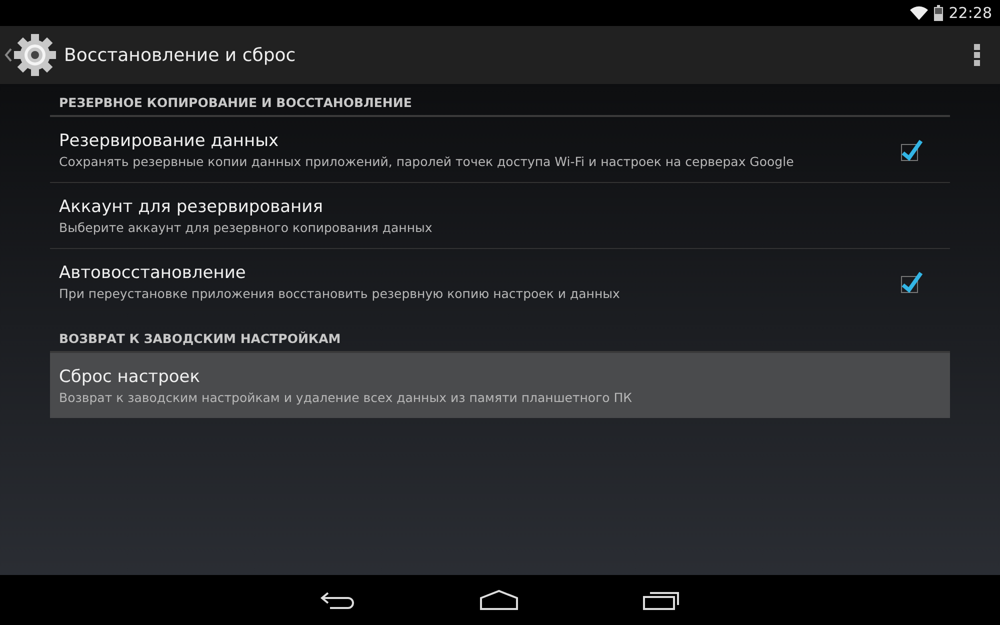  Describe the element at coordinates (977, 55) in the screenshot. I see `overflow-menu-icon` at that location.